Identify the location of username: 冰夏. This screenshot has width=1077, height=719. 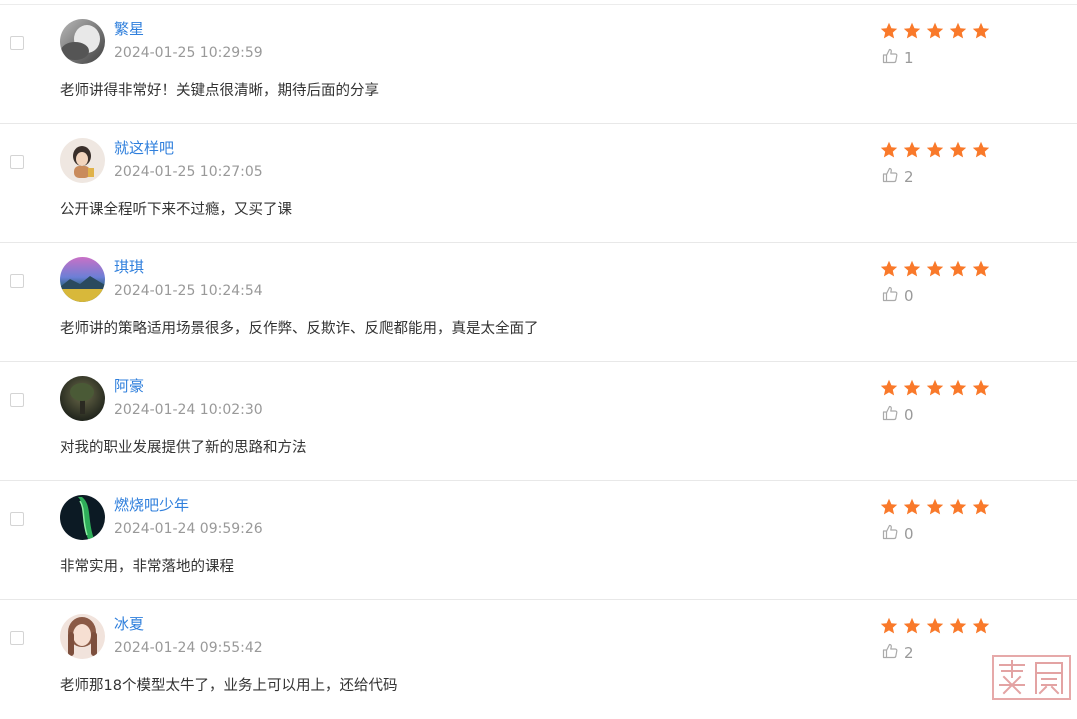
(129, 623).